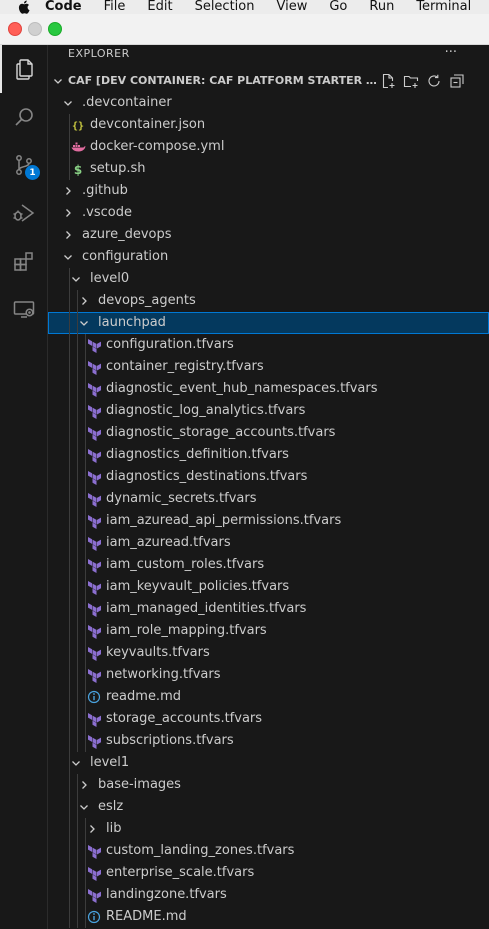  I want to click on tree-file: diagnostic_storage_accounts.tfvars, so click(268, 433).